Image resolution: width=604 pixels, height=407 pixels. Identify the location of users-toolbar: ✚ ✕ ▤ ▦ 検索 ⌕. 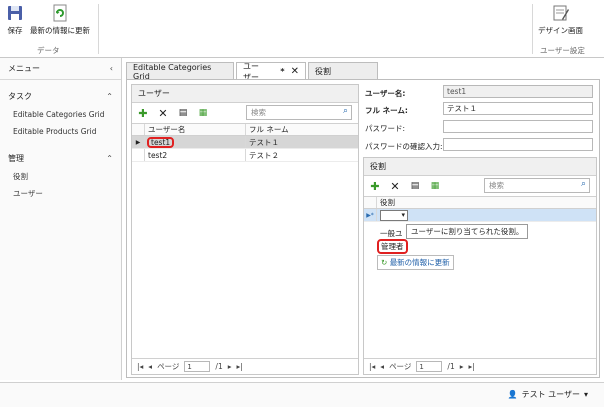
(245, 113).